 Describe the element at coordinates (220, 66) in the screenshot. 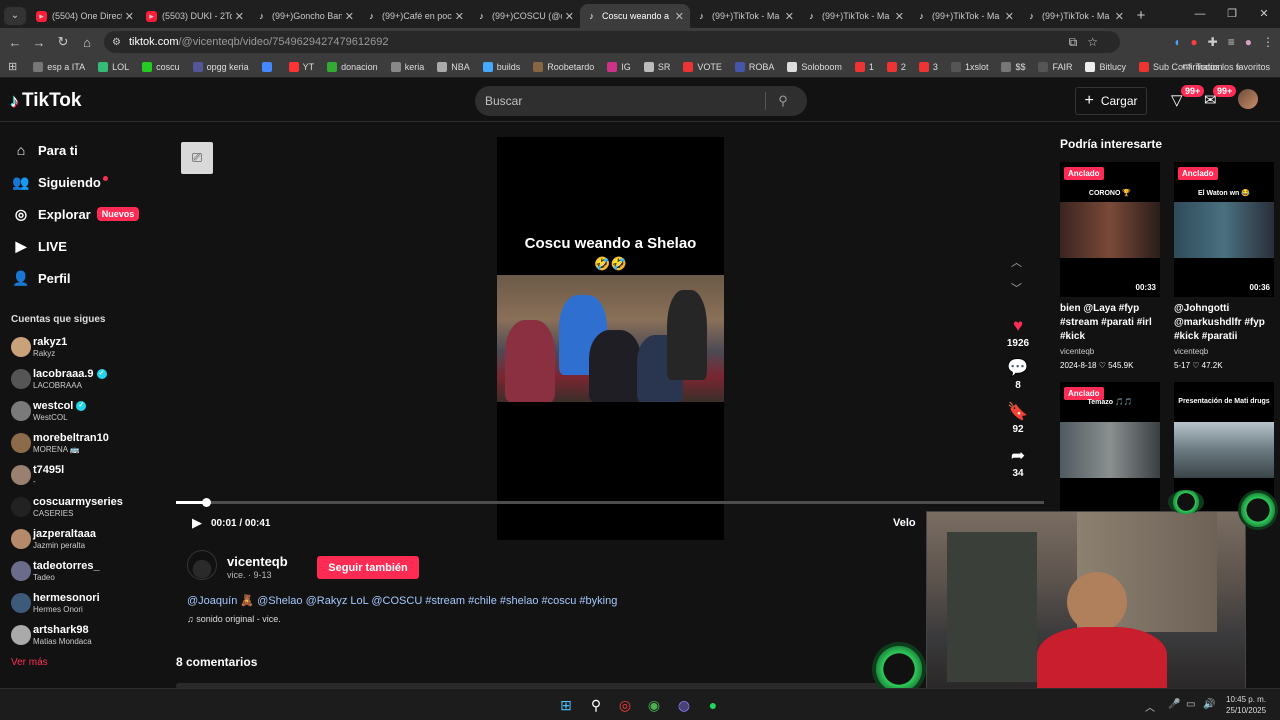

I see `bookmark-item: opgg keria` at that location.